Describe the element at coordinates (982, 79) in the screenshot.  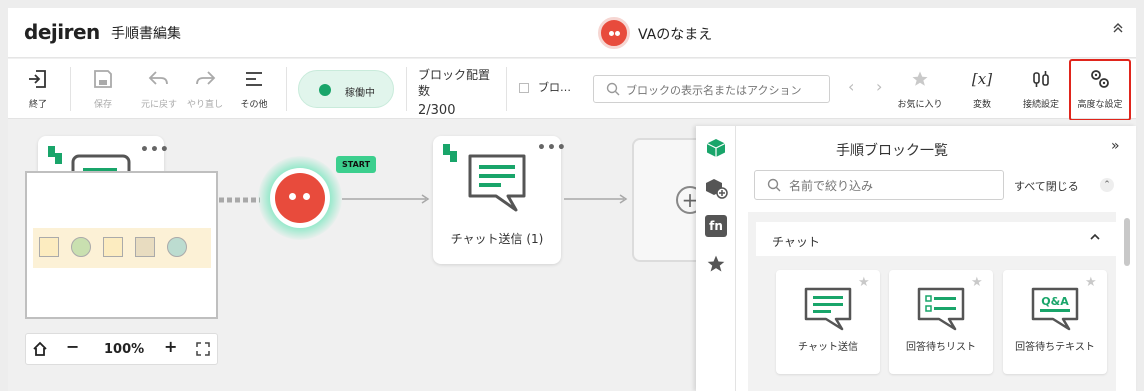
I see `variable-icon: [𝑥]` at that location.